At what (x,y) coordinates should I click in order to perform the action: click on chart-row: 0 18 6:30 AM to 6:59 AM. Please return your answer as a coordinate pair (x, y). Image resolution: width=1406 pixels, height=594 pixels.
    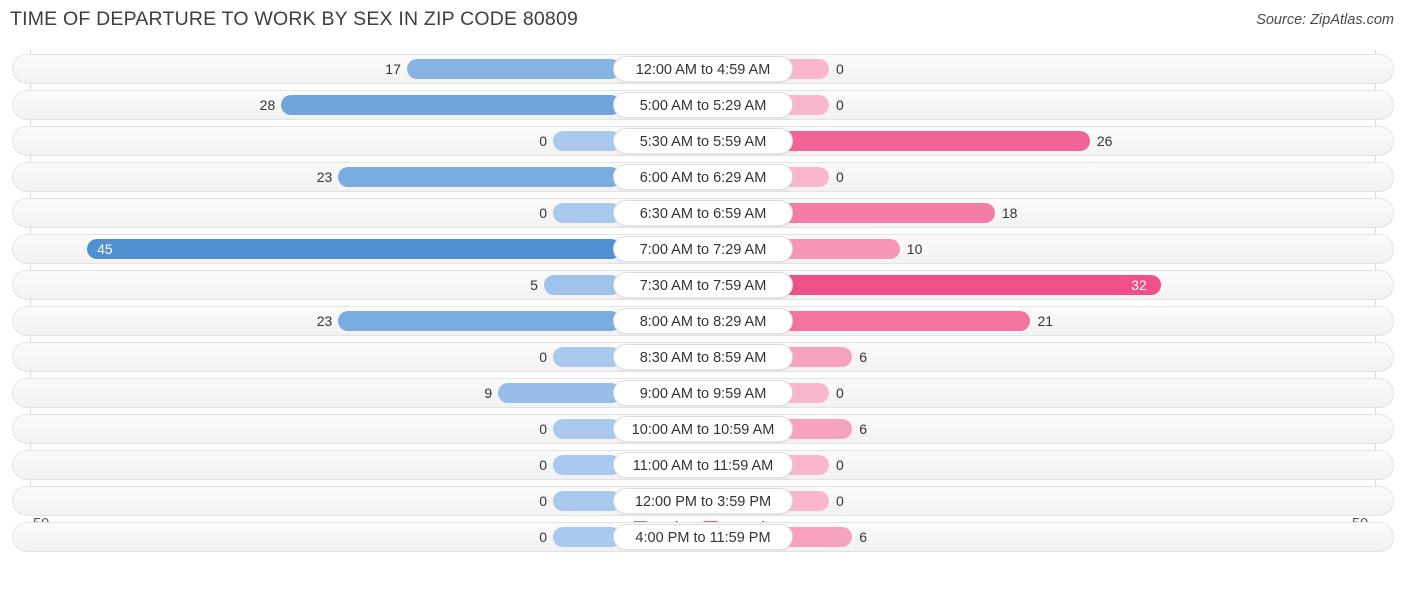
    Looking at the image, I should click on (703, 213).